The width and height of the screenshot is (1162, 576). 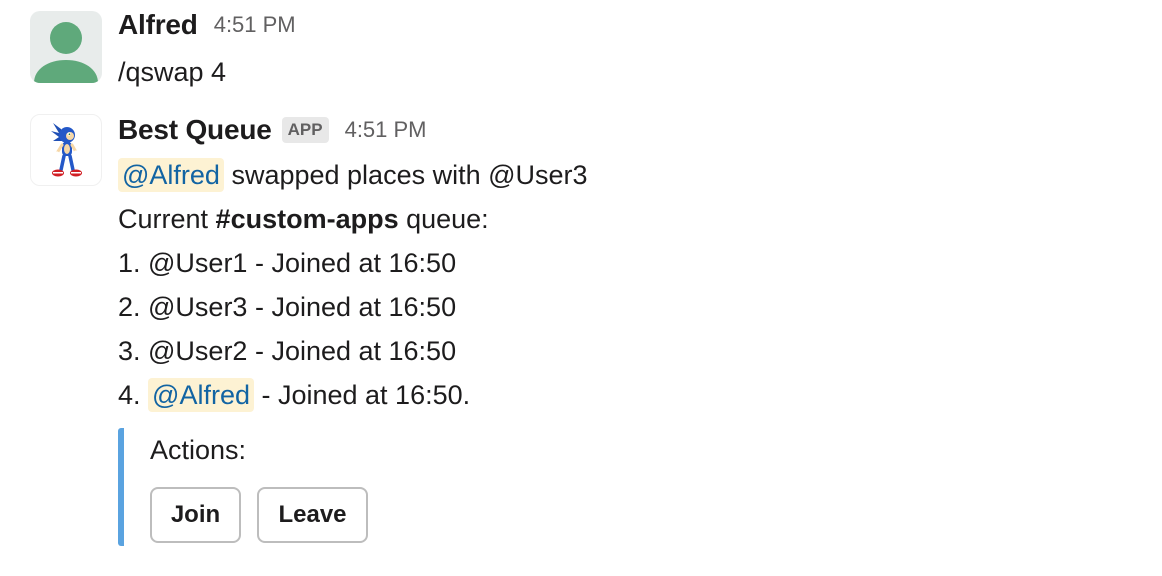 I want to click on app-badge: APP, so click(x=305, y=130).